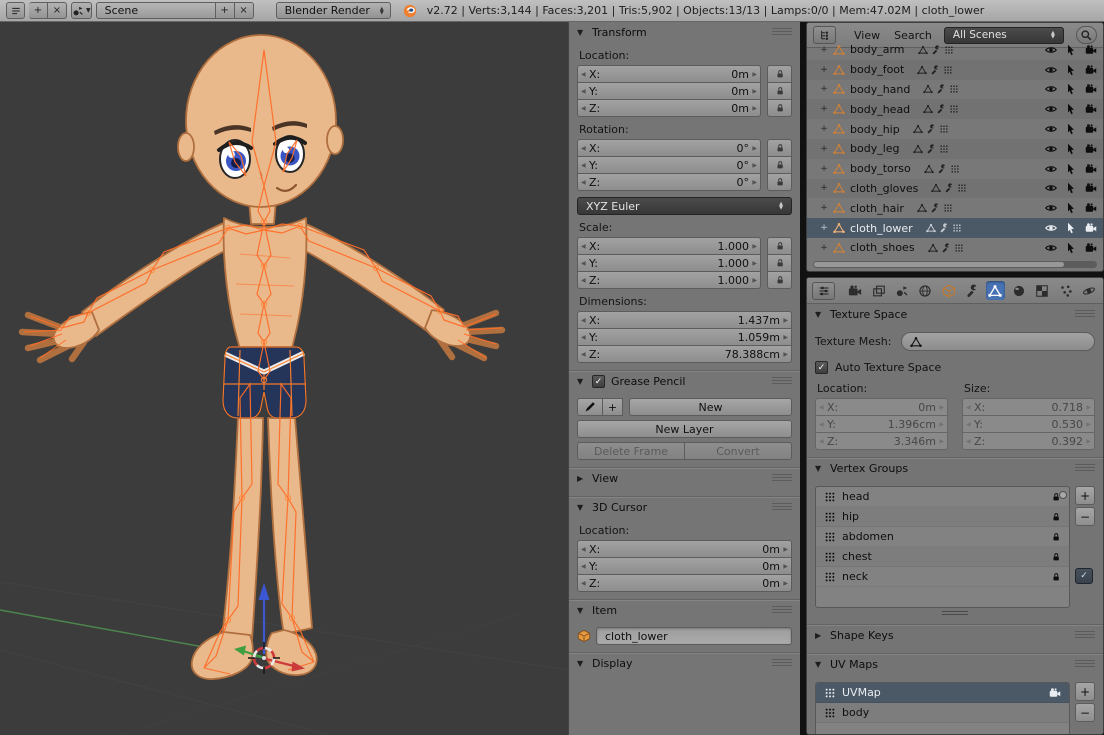 The image size is (1104, 735). Describe the element at coordinates (684, 507) in the screenshot. I see `cursor-3d-panel-header: ▼ 3D Cursor` at that location.